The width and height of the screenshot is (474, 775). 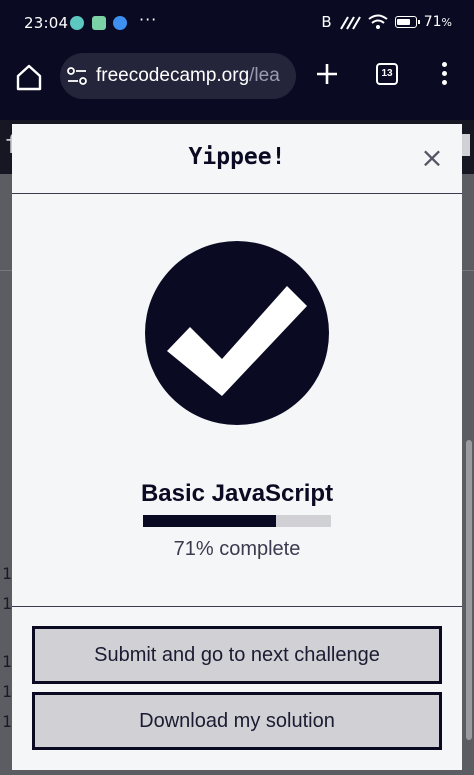 I want to click on url-text: freecodecamp.org/lea, so click(x=193, y=76).